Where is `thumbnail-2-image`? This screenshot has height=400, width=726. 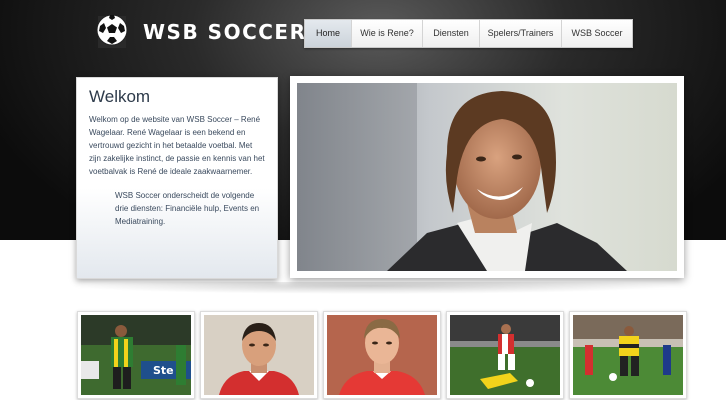
thumbnail-2-image is located at coordinates (259, 355).